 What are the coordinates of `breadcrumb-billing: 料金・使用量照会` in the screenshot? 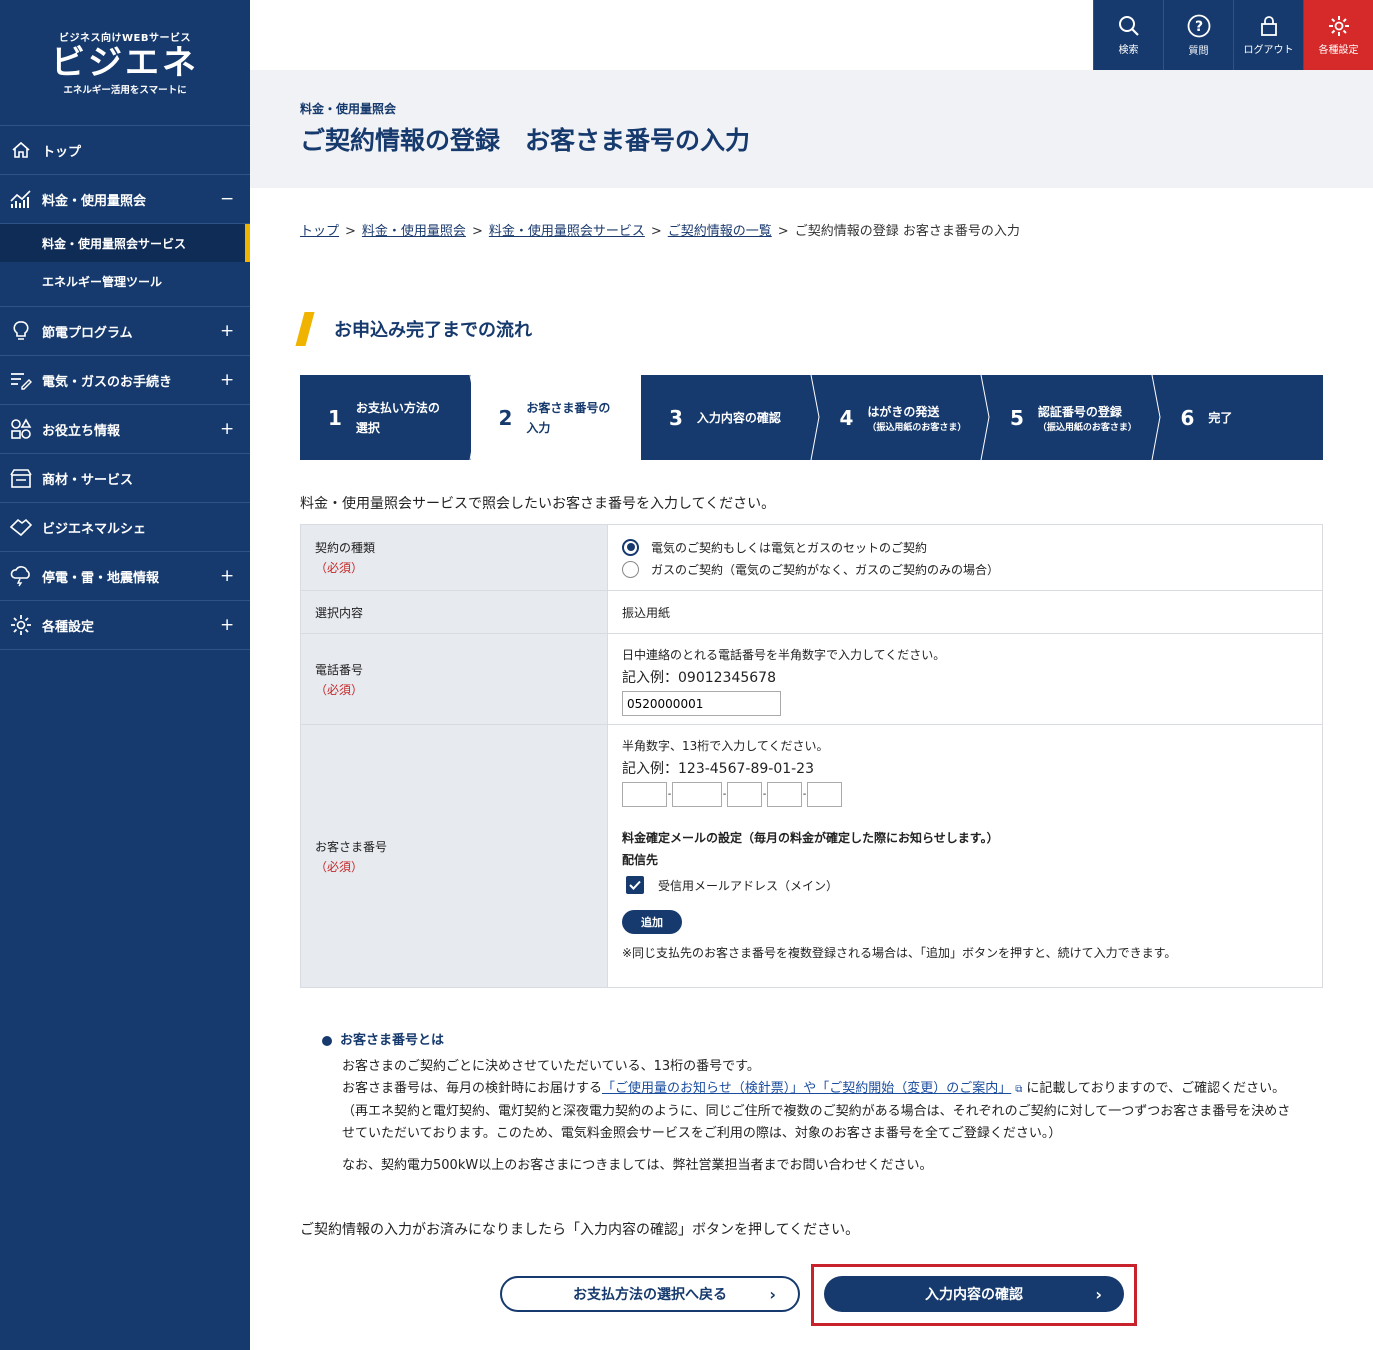 It's located at (414, 231).